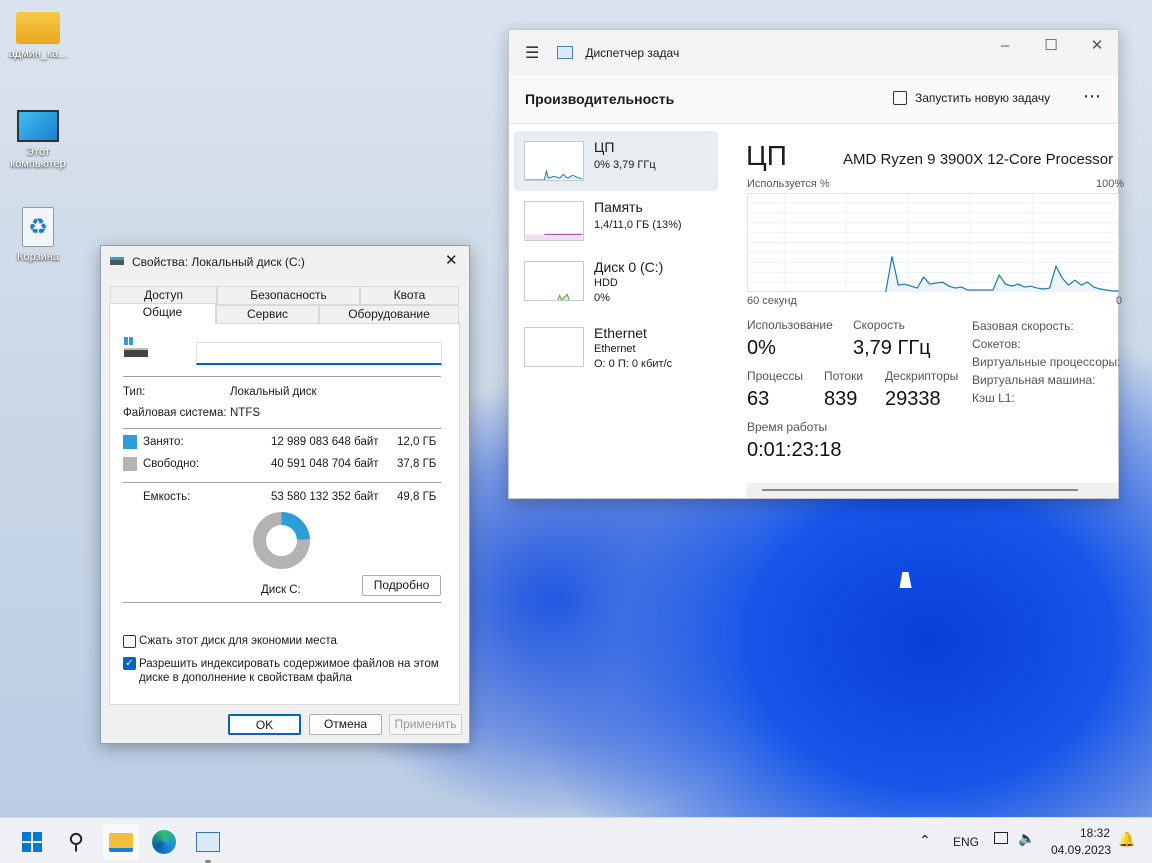 This screenshot has width=1152, height=863. Describe the element at coordinates (38, 257) in the screenshot. I see `desktop-icon-label: Корзина` at that location.